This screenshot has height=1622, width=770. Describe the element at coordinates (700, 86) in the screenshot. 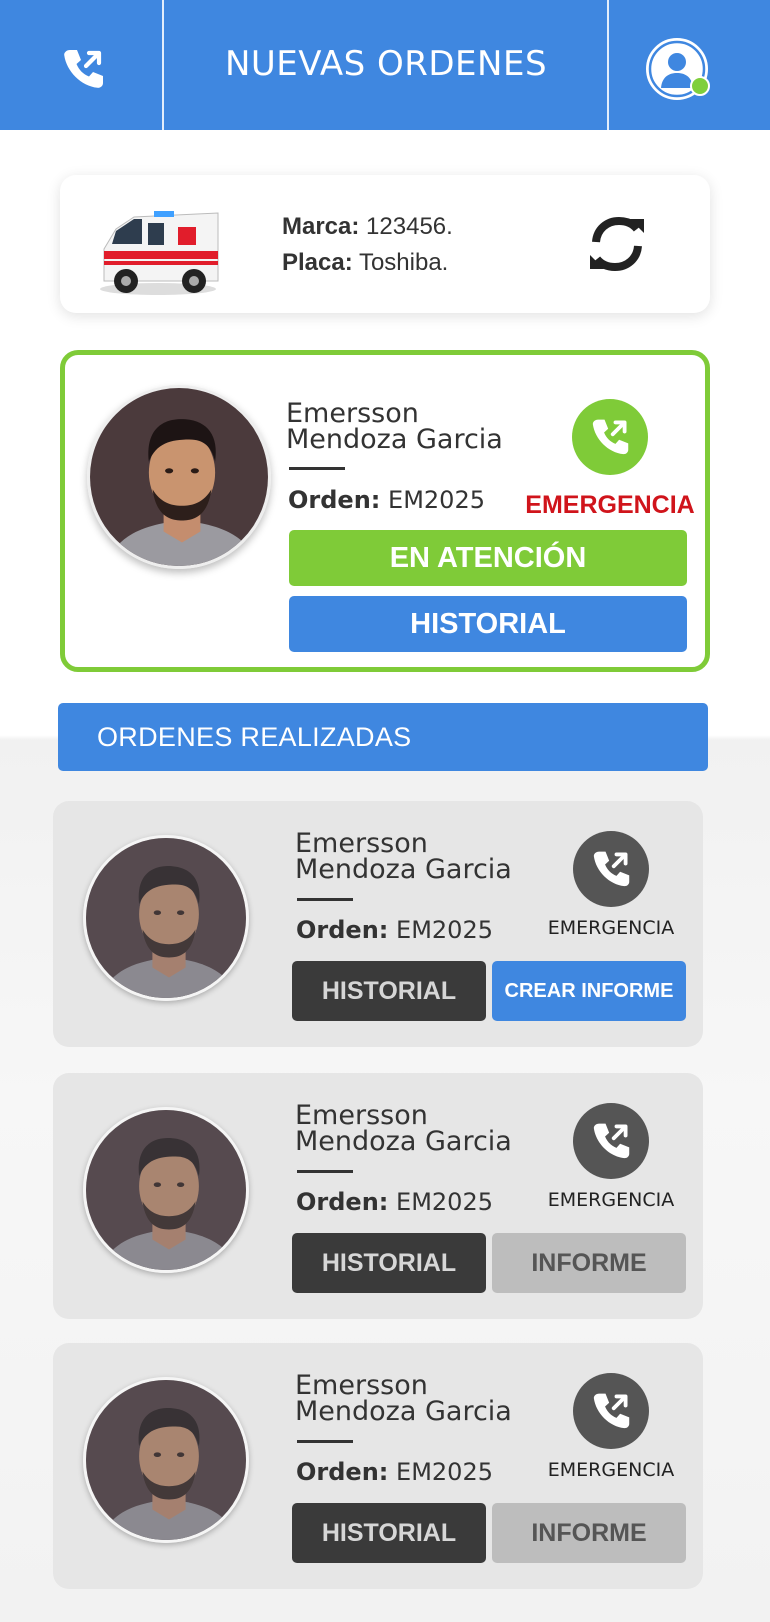

I see `online-status-dot` at that location.